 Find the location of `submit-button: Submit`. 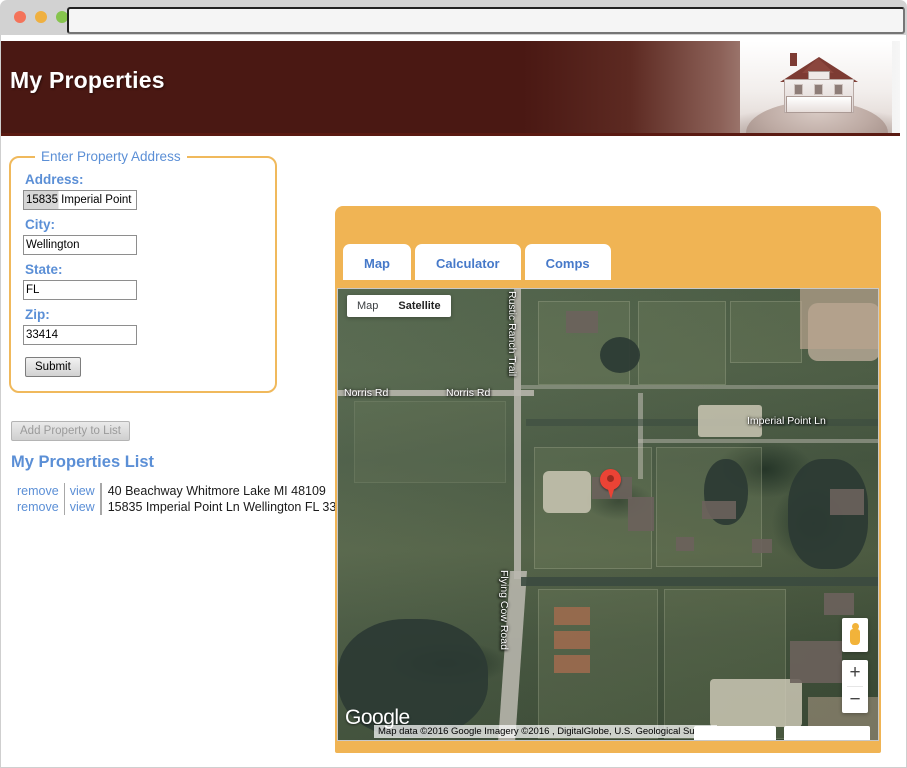

submit-button: Submit is located at coordinates (53, 367).